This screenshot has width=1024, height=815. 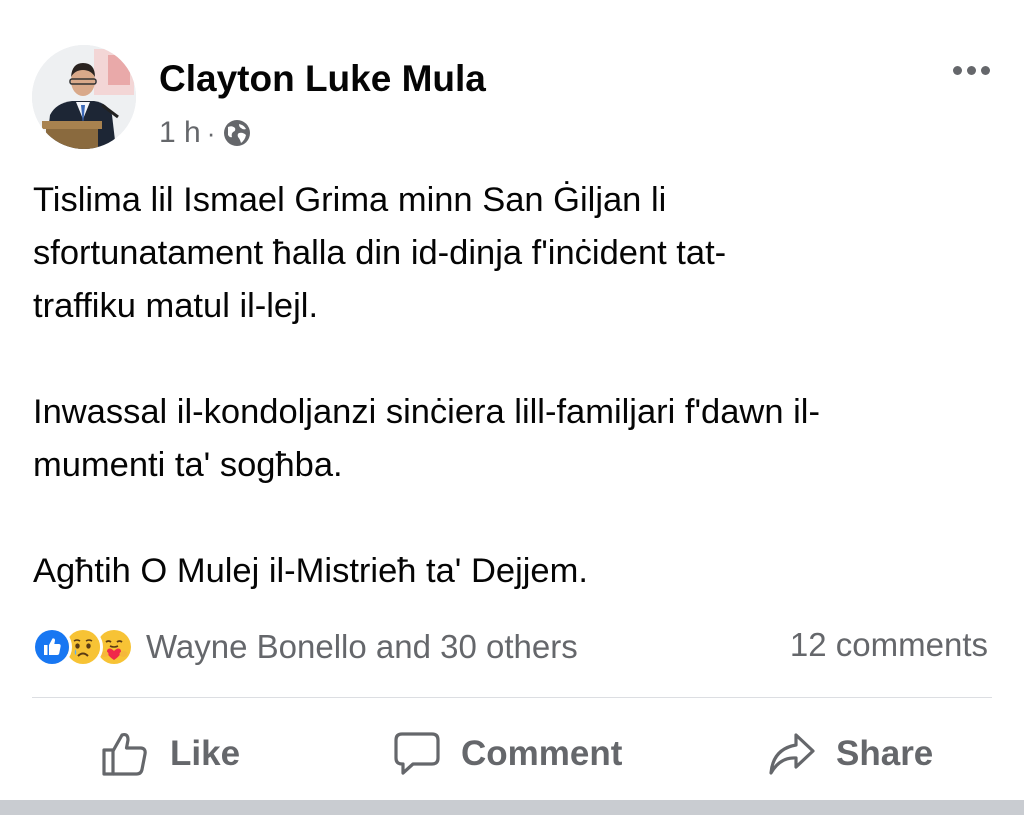 I want to click on share-button: Share, so click(x=850, y=754).